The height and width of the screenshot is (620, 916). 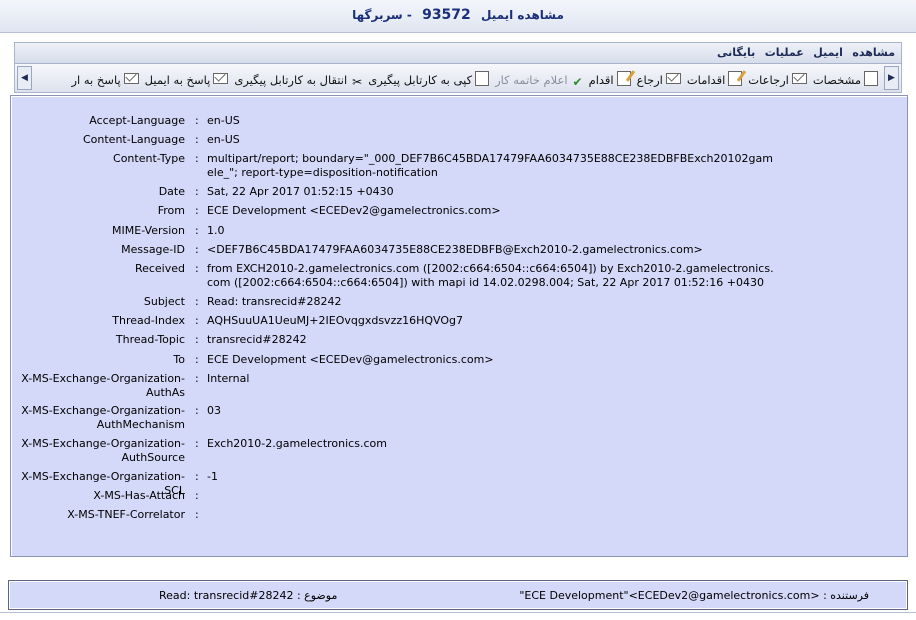 What do you see at coordinates (216, 230) in the screenshot?
I see `header-value: 1.0` at bounding box center [216, 230].